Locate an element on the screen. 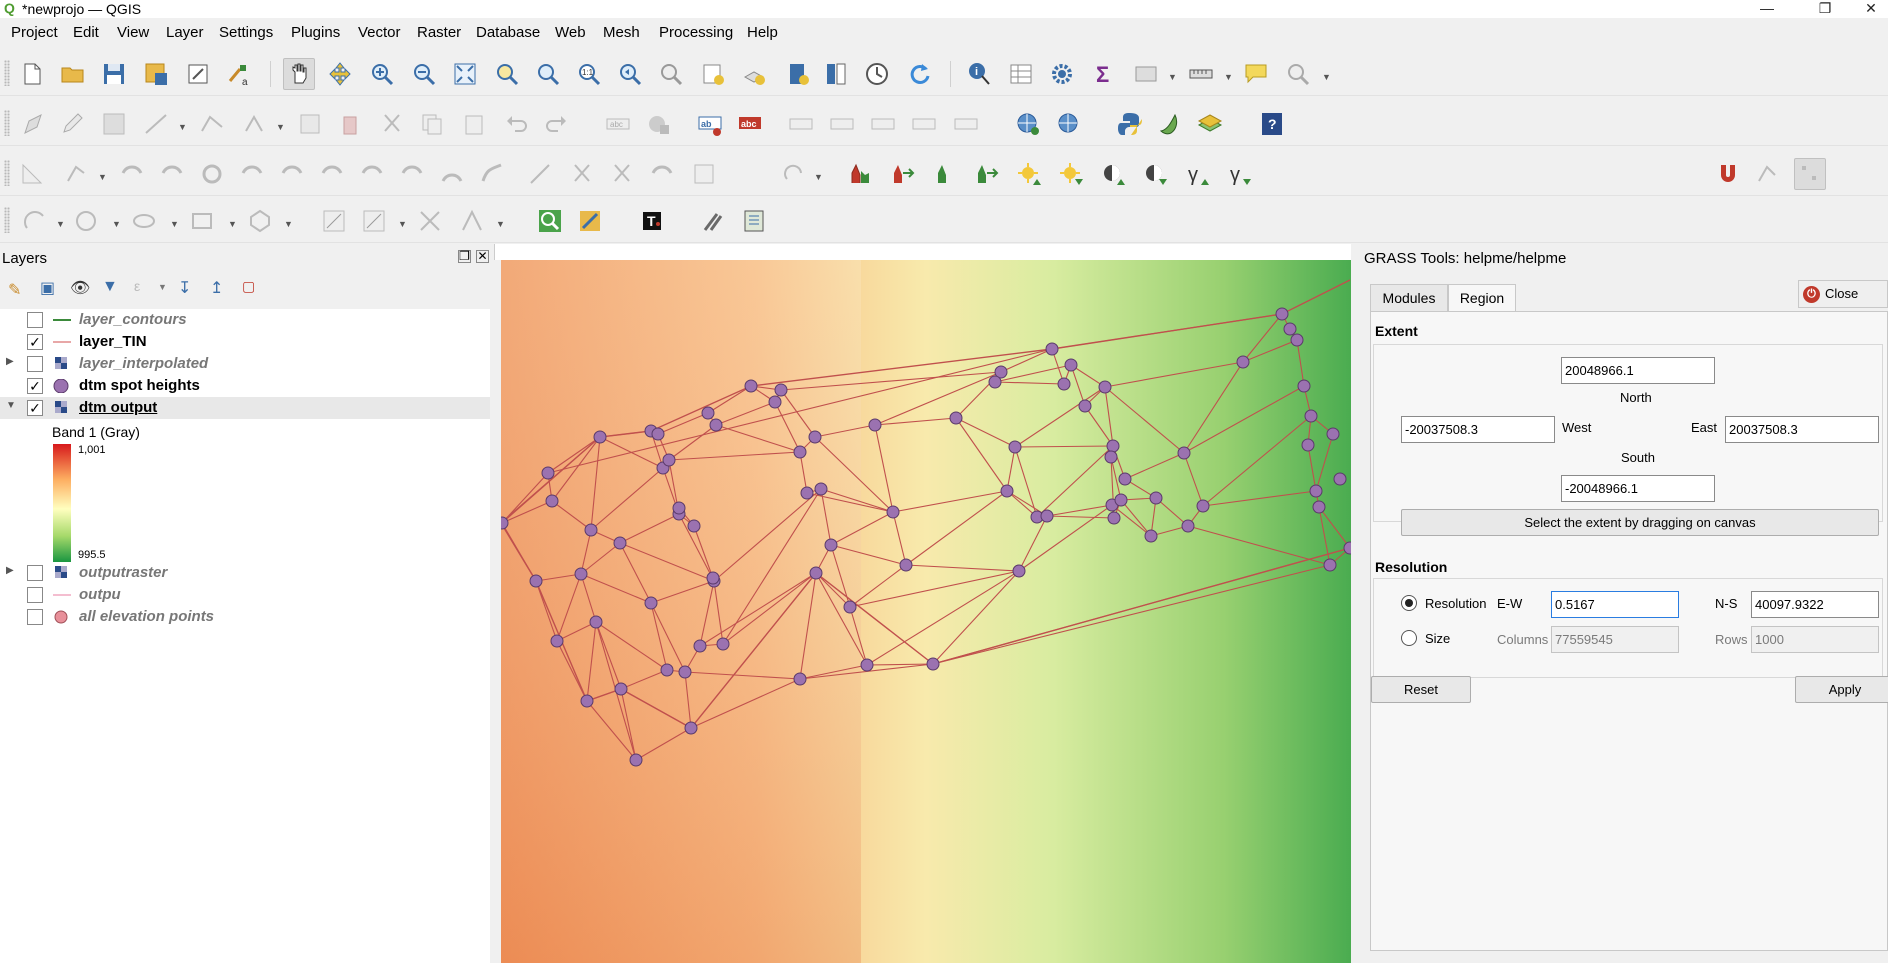  minimize-button: — is located at coordinates (1767, 9).